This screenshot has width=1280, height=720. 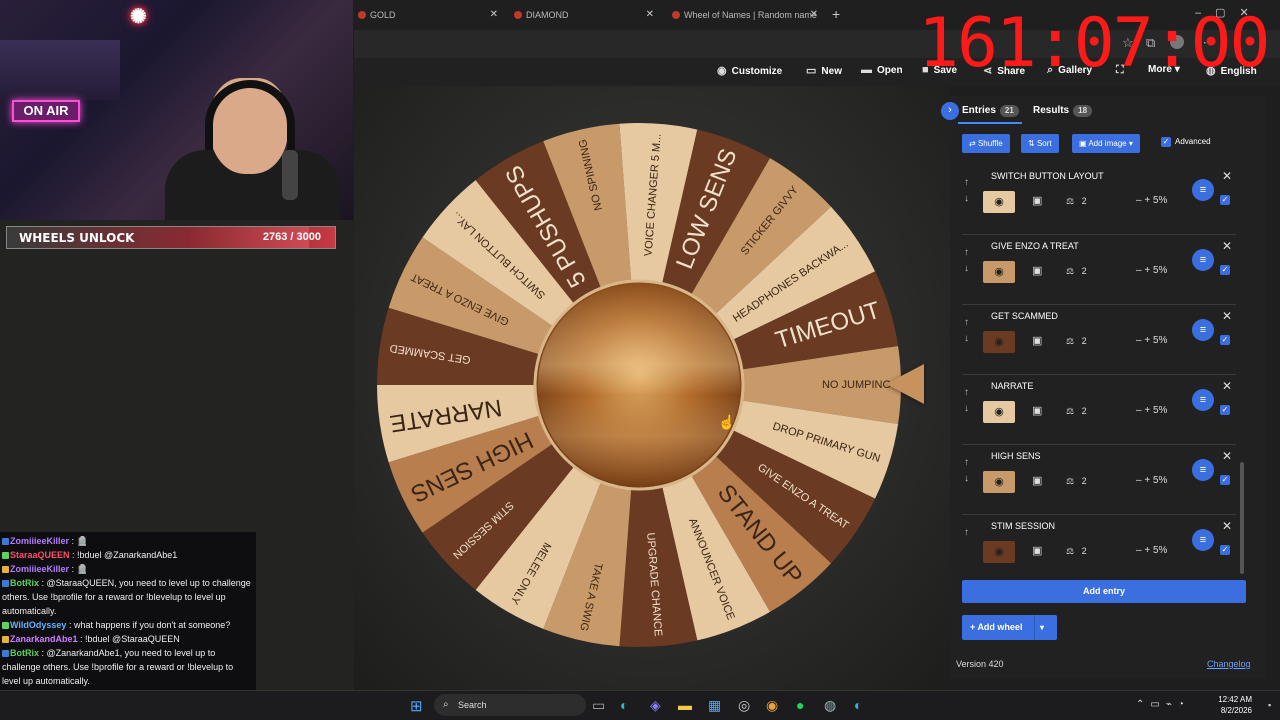 What do you see at coordinates (749, 70) in the screenshot?
I see `customize-button: ◉ Customize` at bounding box center [749, 70].